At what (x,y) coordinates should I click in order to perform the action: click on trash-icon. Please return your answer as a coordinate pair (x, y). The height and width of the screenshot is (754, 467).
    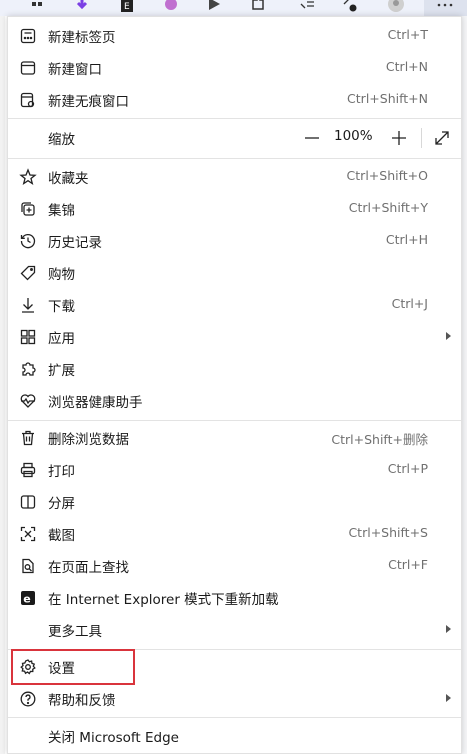
    Looking at the image, I should click on (28, 438).